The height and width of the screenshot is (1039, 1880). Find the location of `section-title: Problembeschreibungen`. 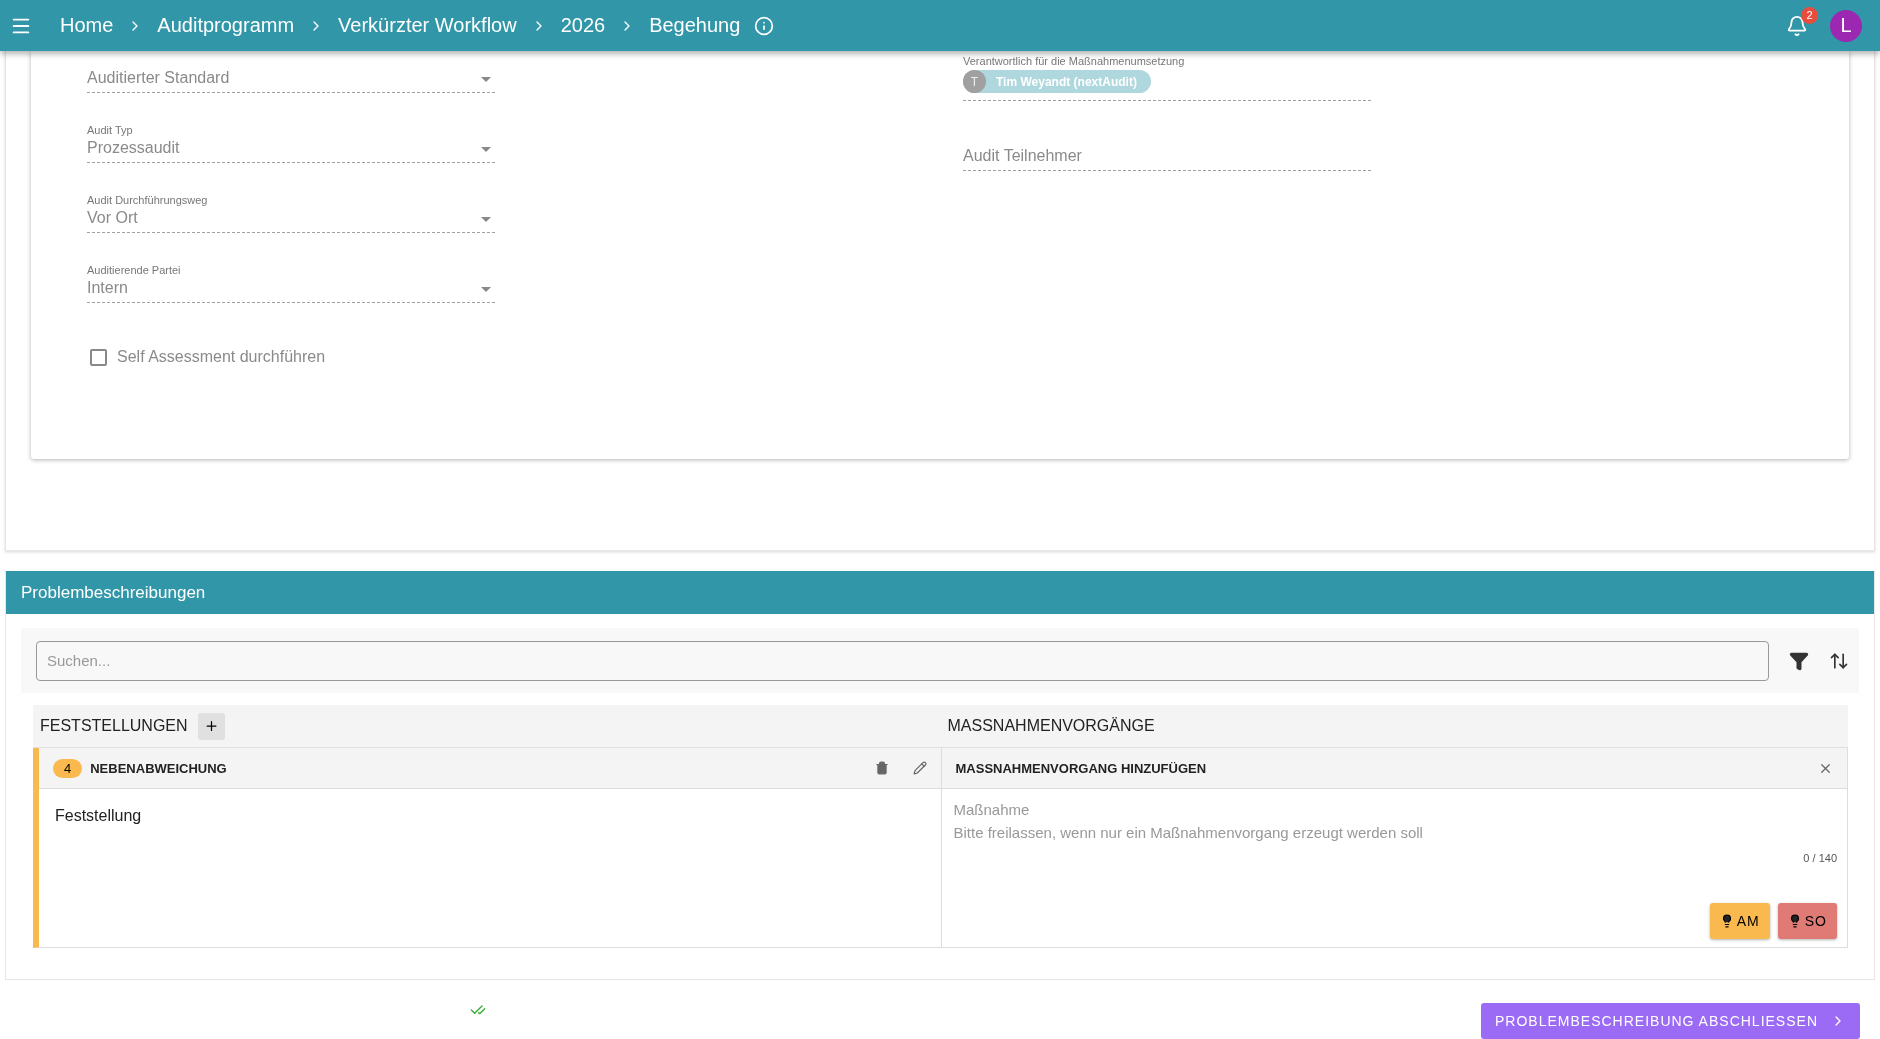

section-title: Problembeschreibungen is located at coordinates (940, 592).